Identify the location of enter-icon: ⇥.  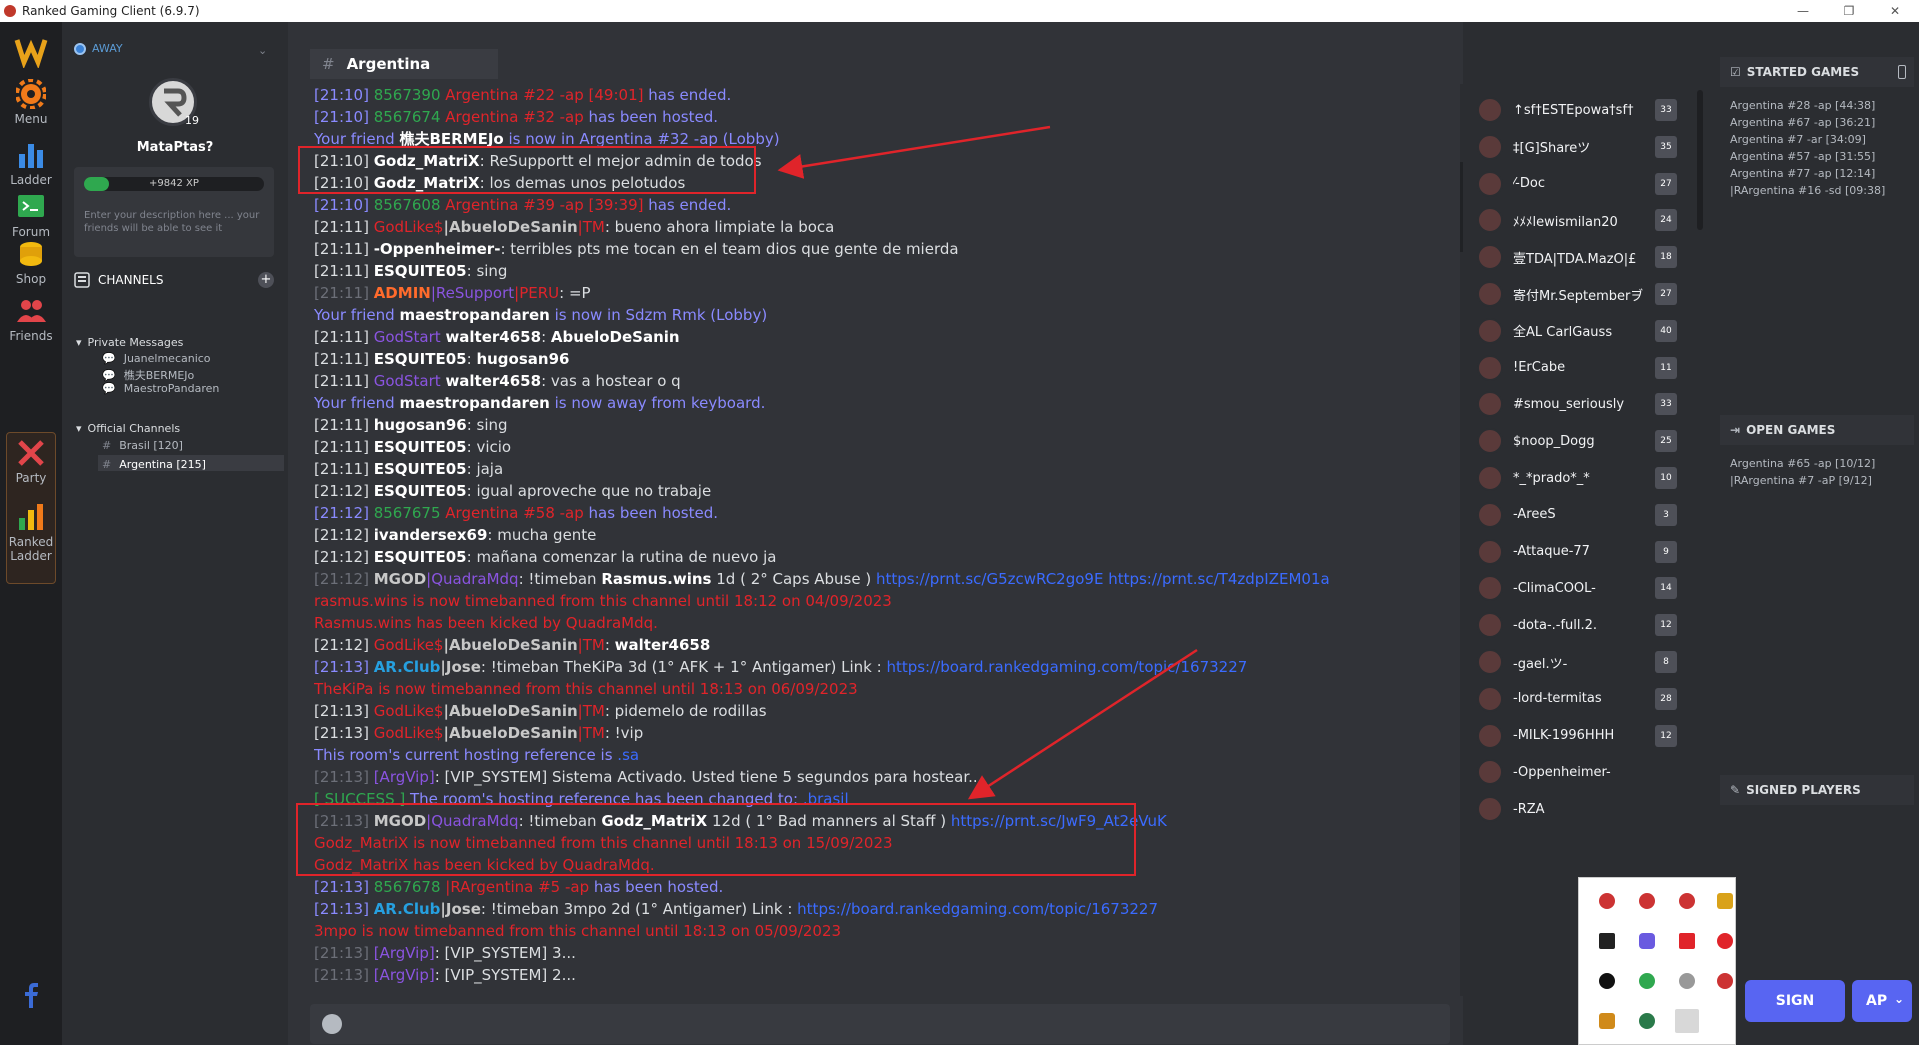
(1735, 430).